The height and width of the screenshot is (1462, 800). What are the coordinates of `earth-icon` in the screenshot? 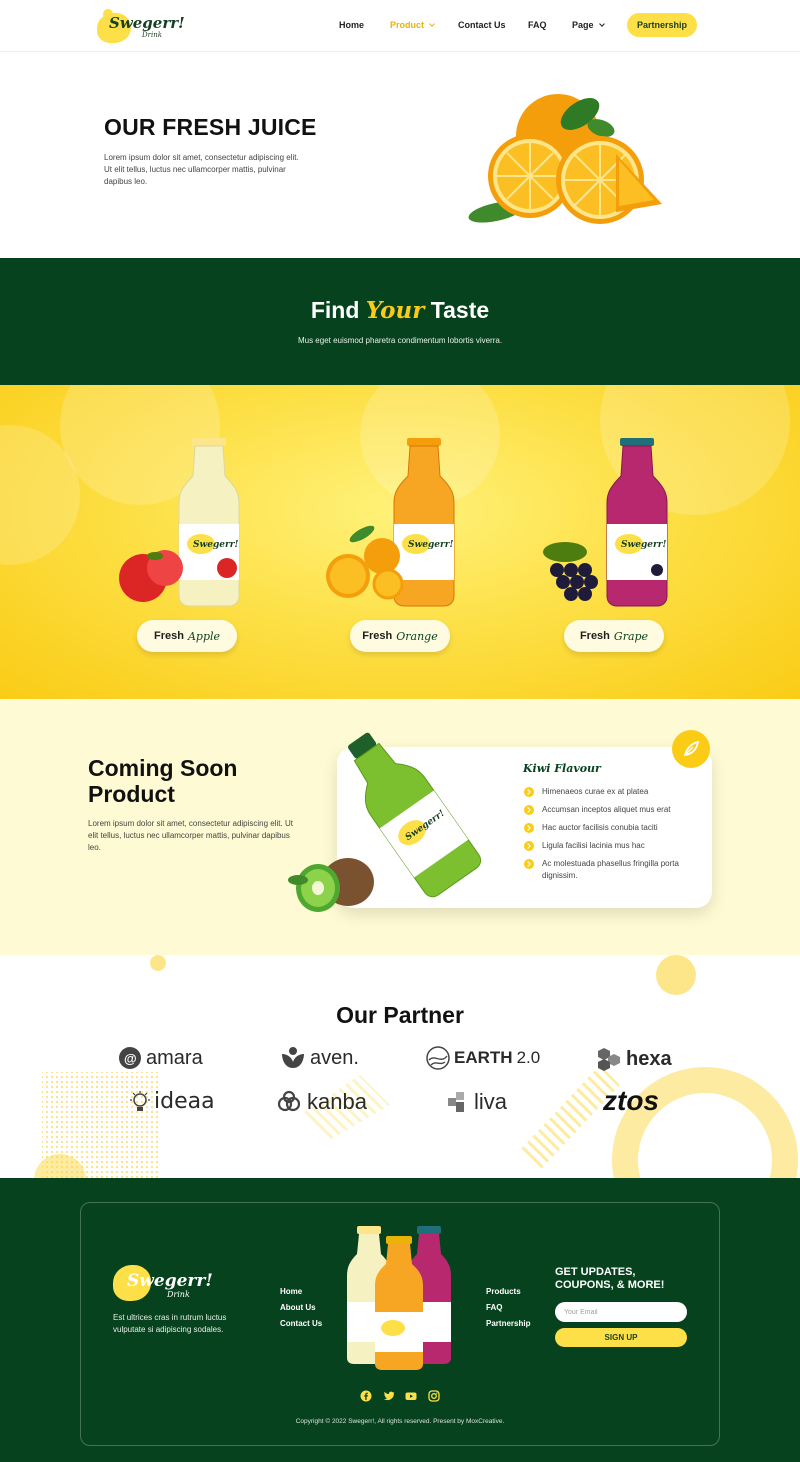 It's located at (438, 1058).